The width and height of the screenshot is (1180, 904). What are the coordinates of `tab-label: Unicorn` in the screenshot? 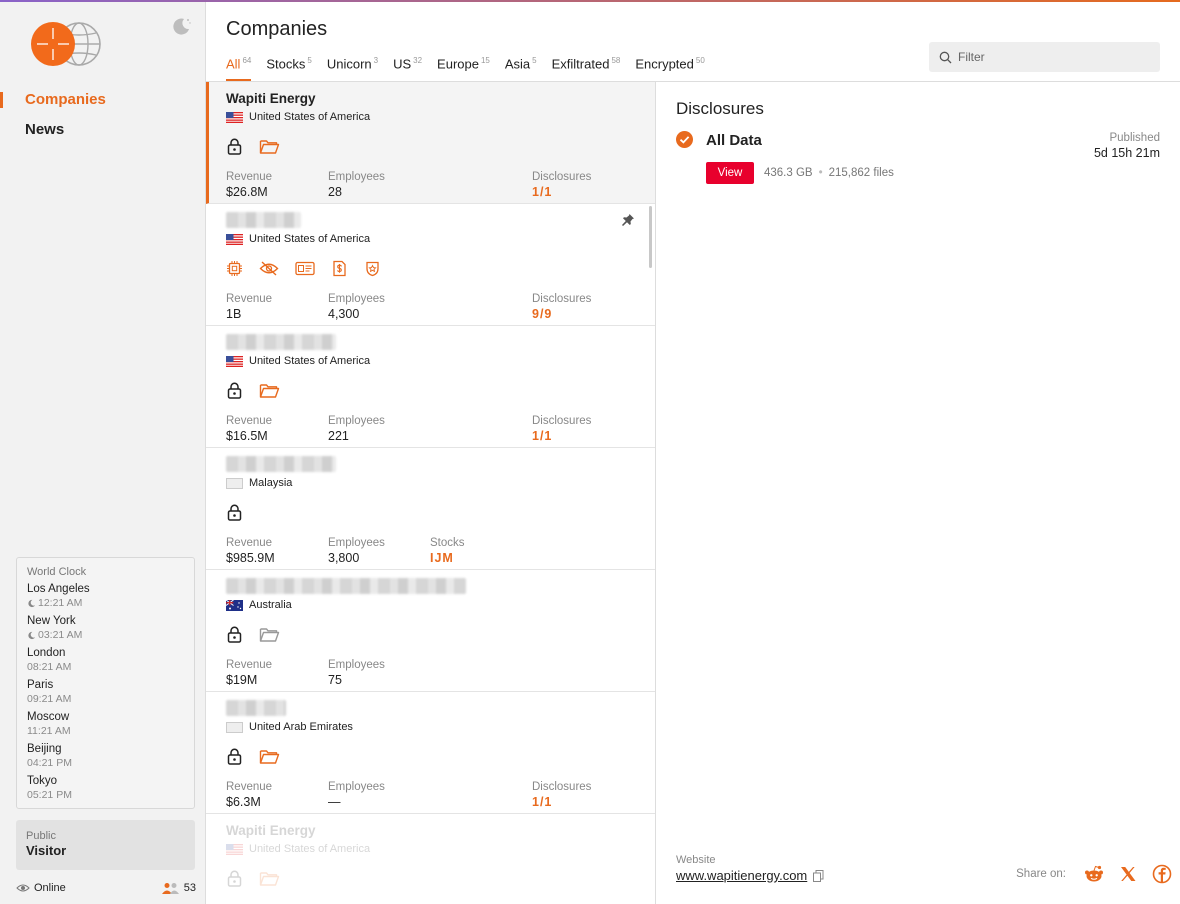 It's located at (349, 64).